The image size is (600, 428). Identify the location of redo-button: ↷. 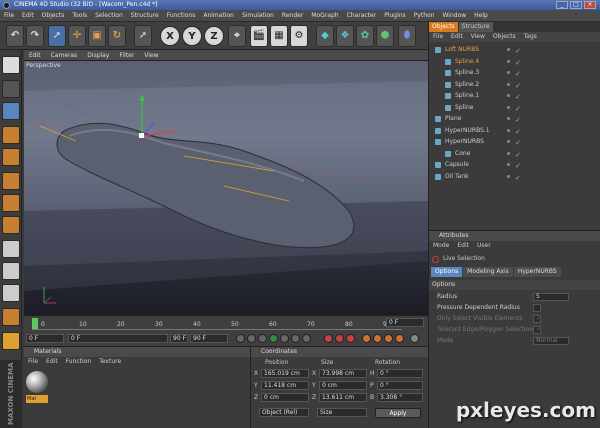
(35, 36).